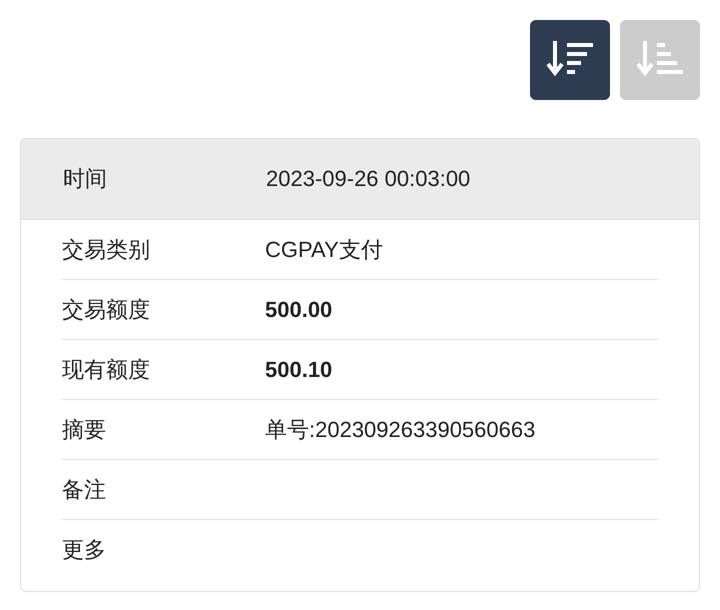 The width and height of the screenshot is (720, 610). What do you see at coordinates (84, 490) in the screenshot?
I see `field-label: 备注` at bounding box center [84, 490].